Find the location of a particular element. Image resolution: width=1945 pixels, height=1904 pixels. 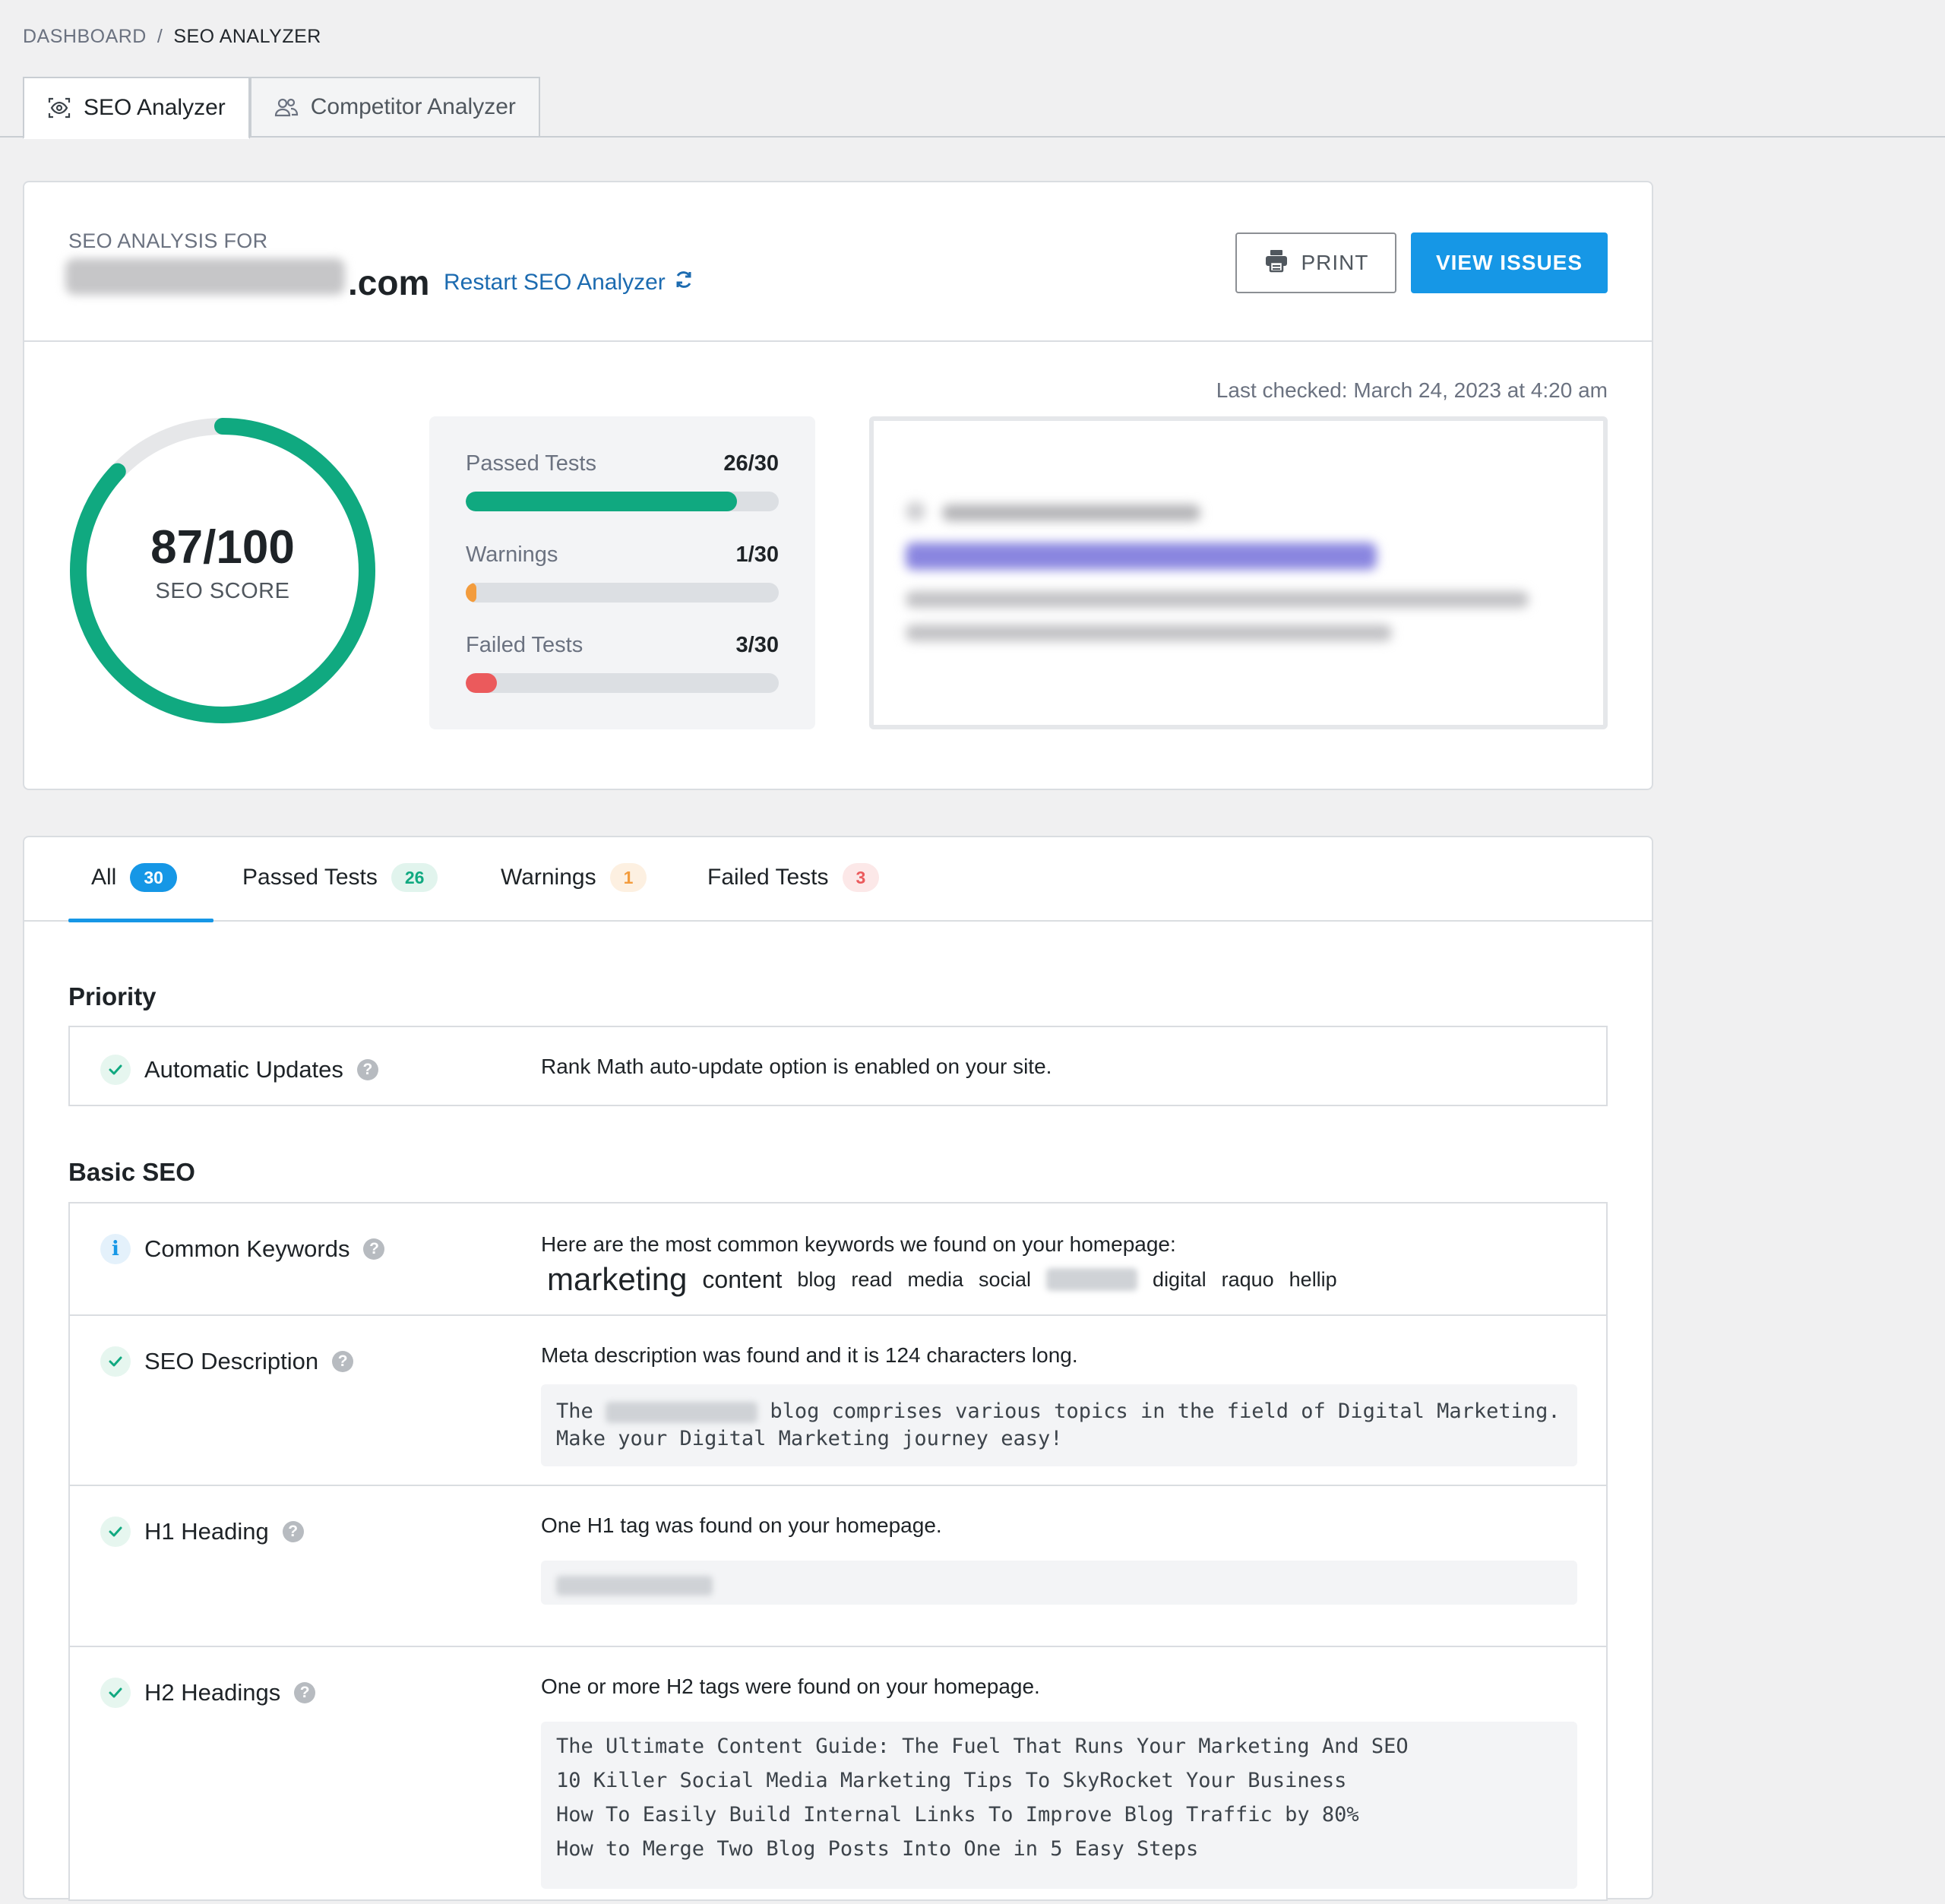

analyzer-tabs: SEO Analyzer Competitor Analyzer is located at coordinates (281, 108).